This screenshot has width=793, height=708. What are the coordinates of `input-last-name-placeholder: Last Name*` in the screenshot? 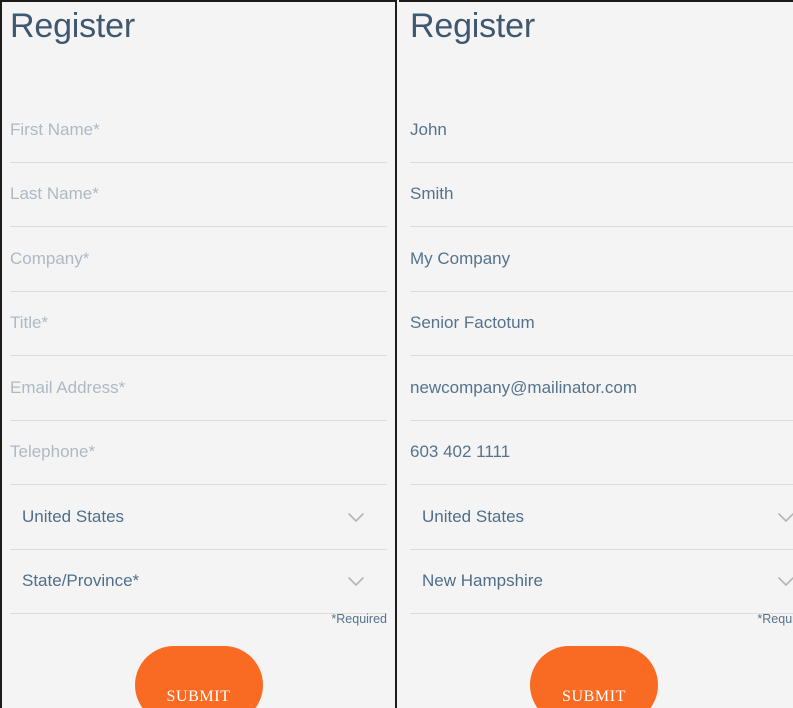 It's located at (54, 194).